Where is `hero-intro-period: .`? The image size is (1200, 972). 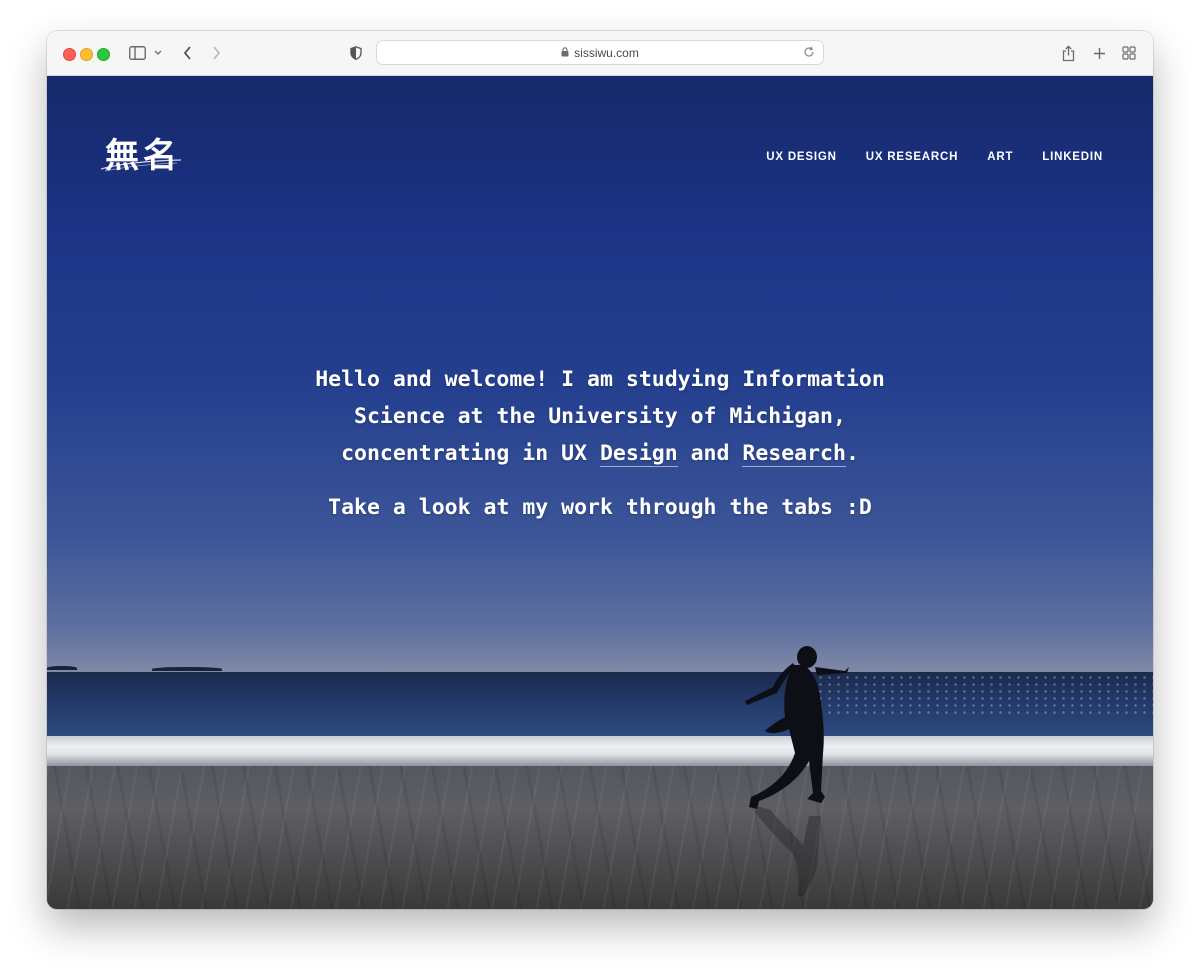 hero-intro-period: . is located at coordinates (852, 453).